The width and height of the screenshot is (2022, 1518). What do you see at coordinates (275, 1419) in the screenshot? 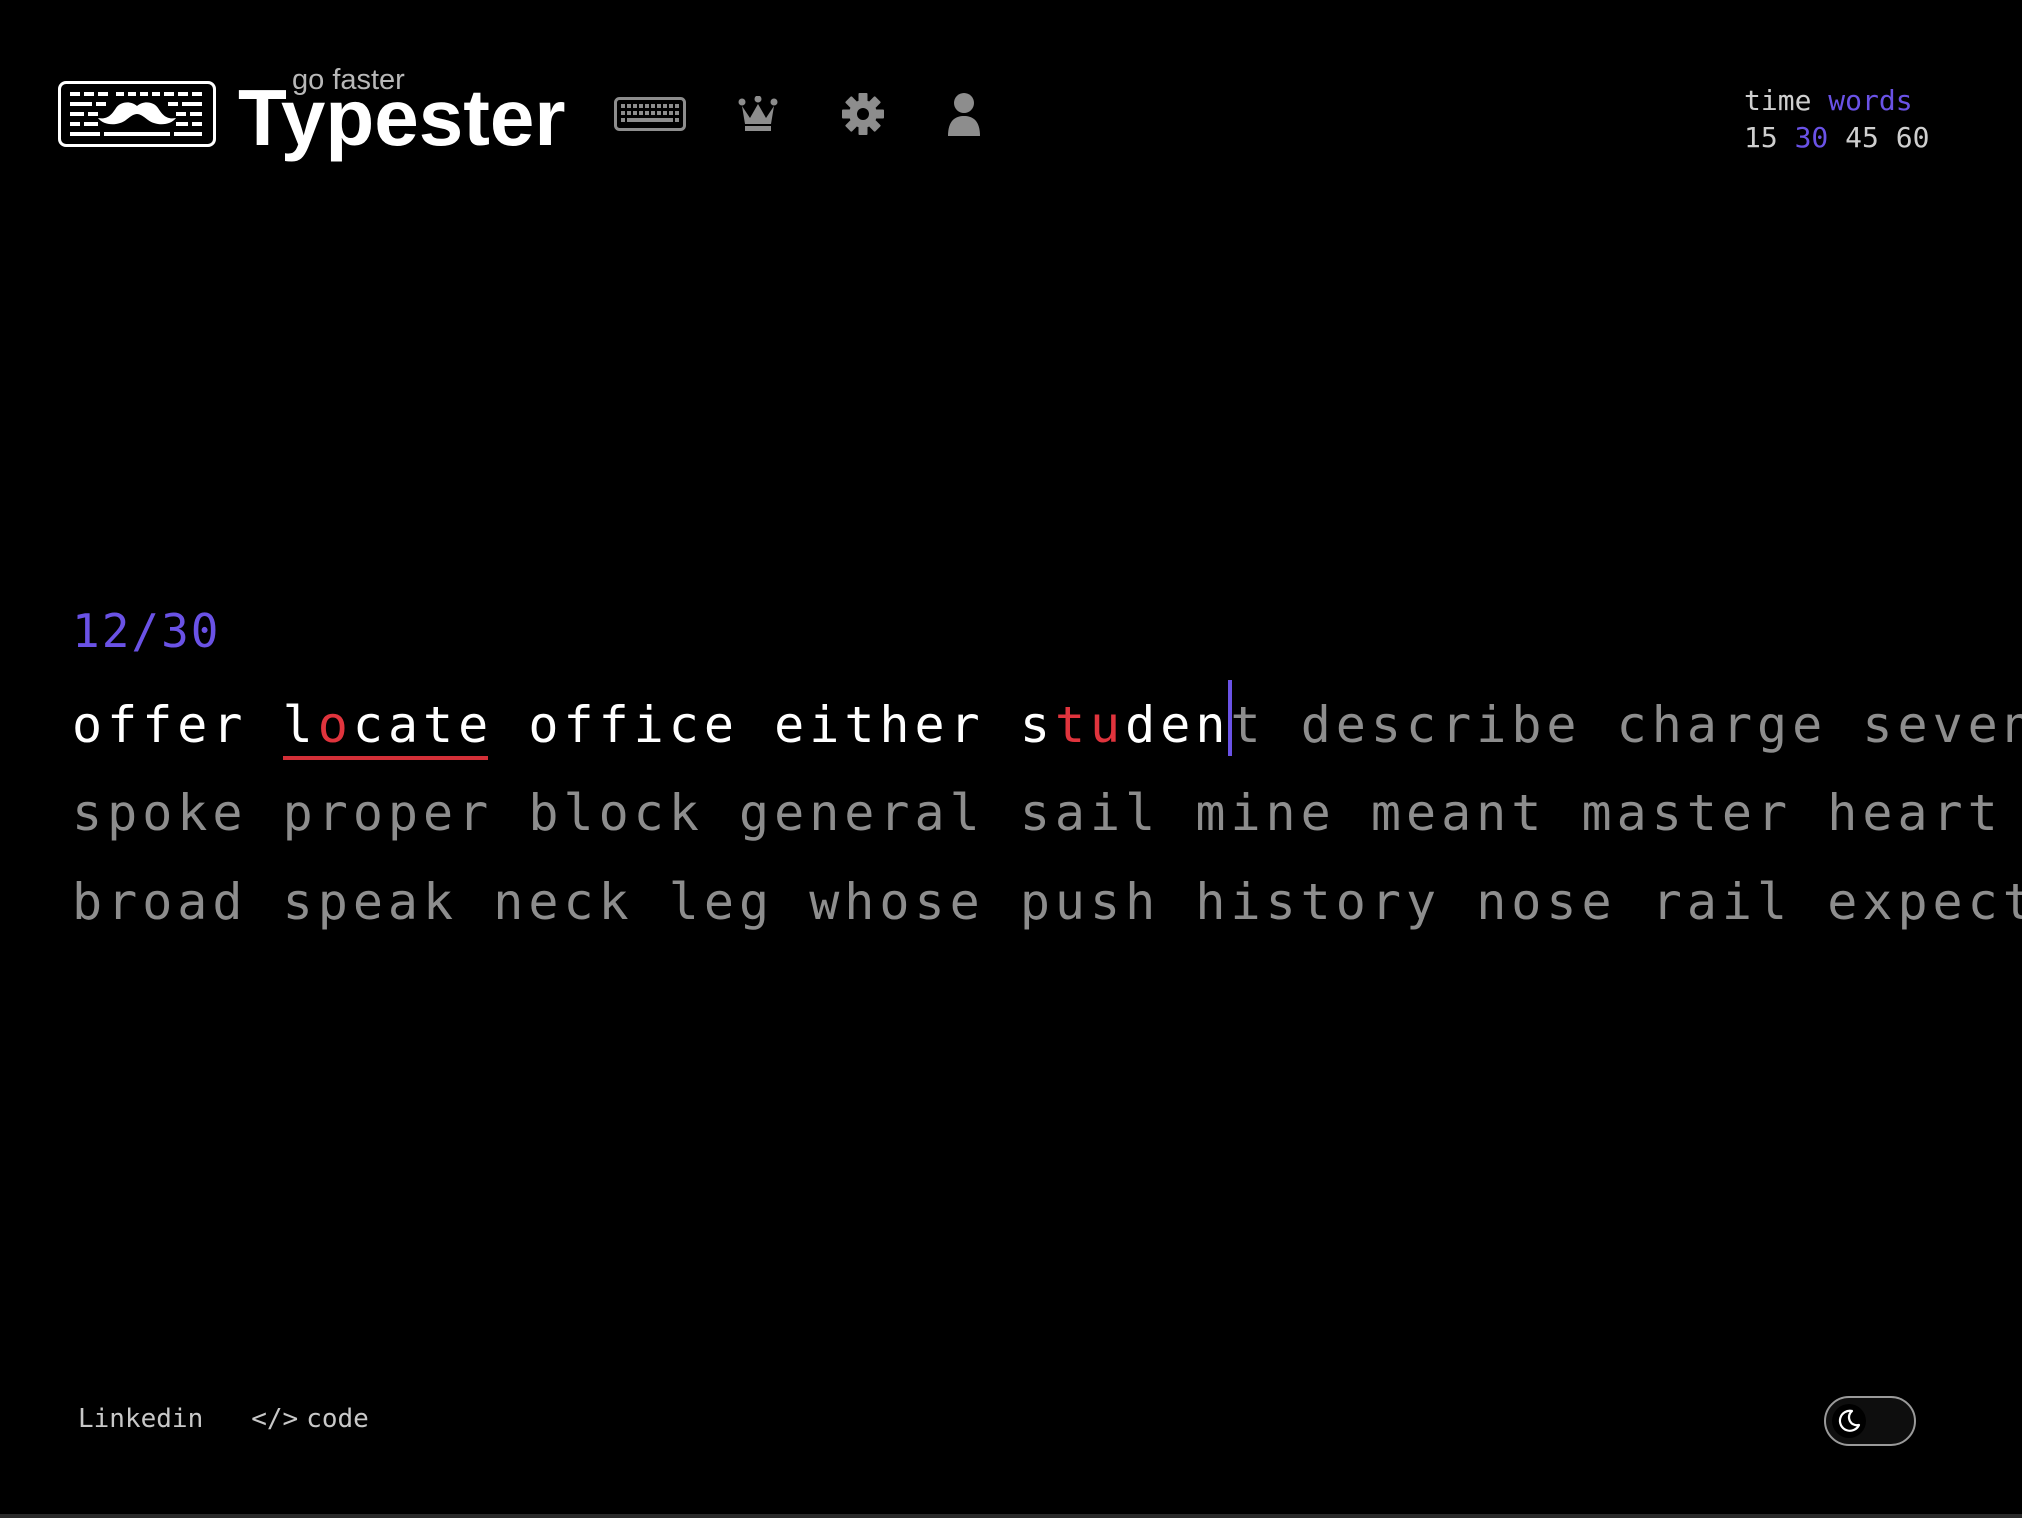
I see `code-icon: </>` at bounding box center [275, 1419].